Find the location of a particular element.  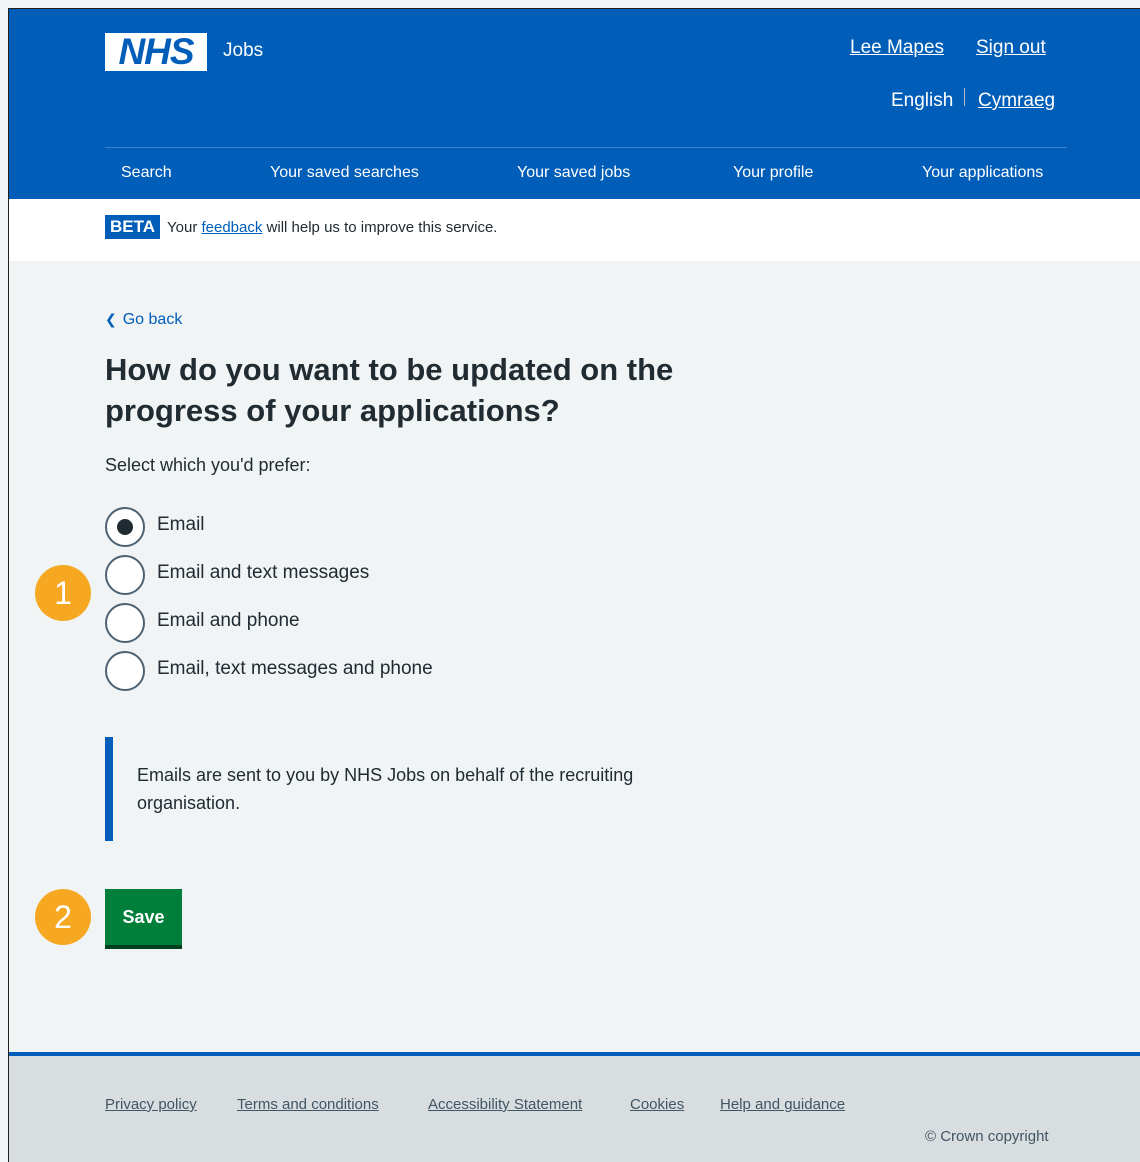

nav-item-saved-searches: Your saved searches is located at coordinates (344, 173).